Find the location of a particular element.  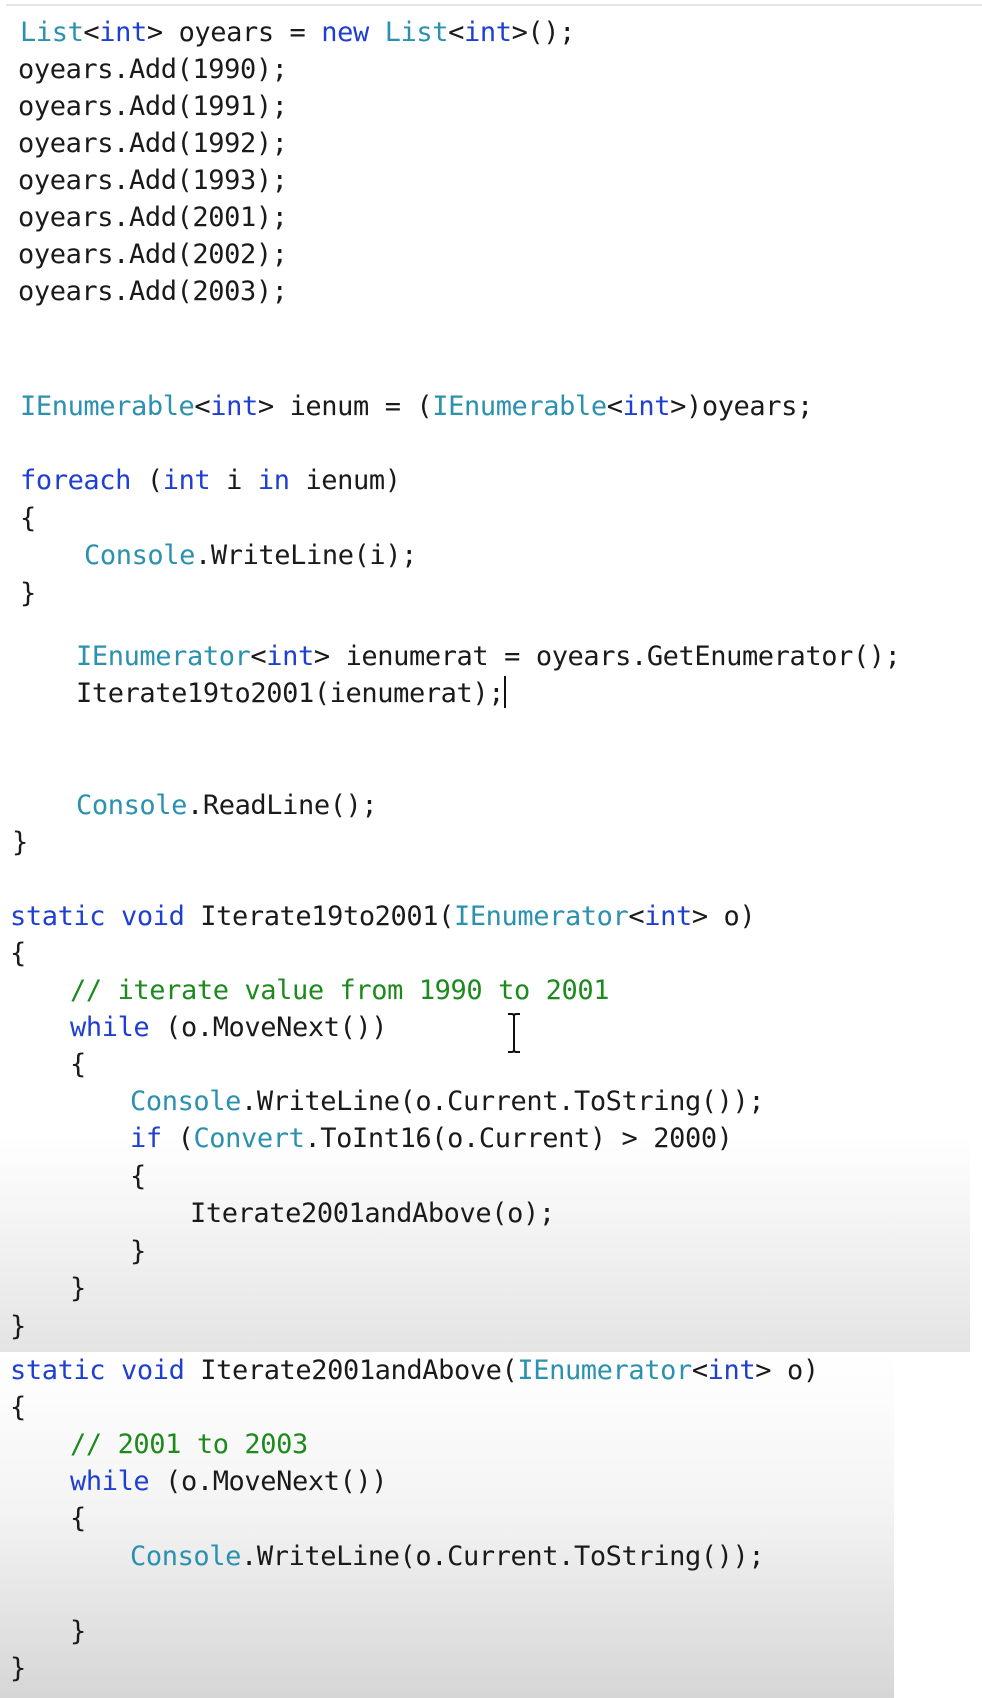

code-line: oyears.Add(1990); is located at coordinates (153, 70).